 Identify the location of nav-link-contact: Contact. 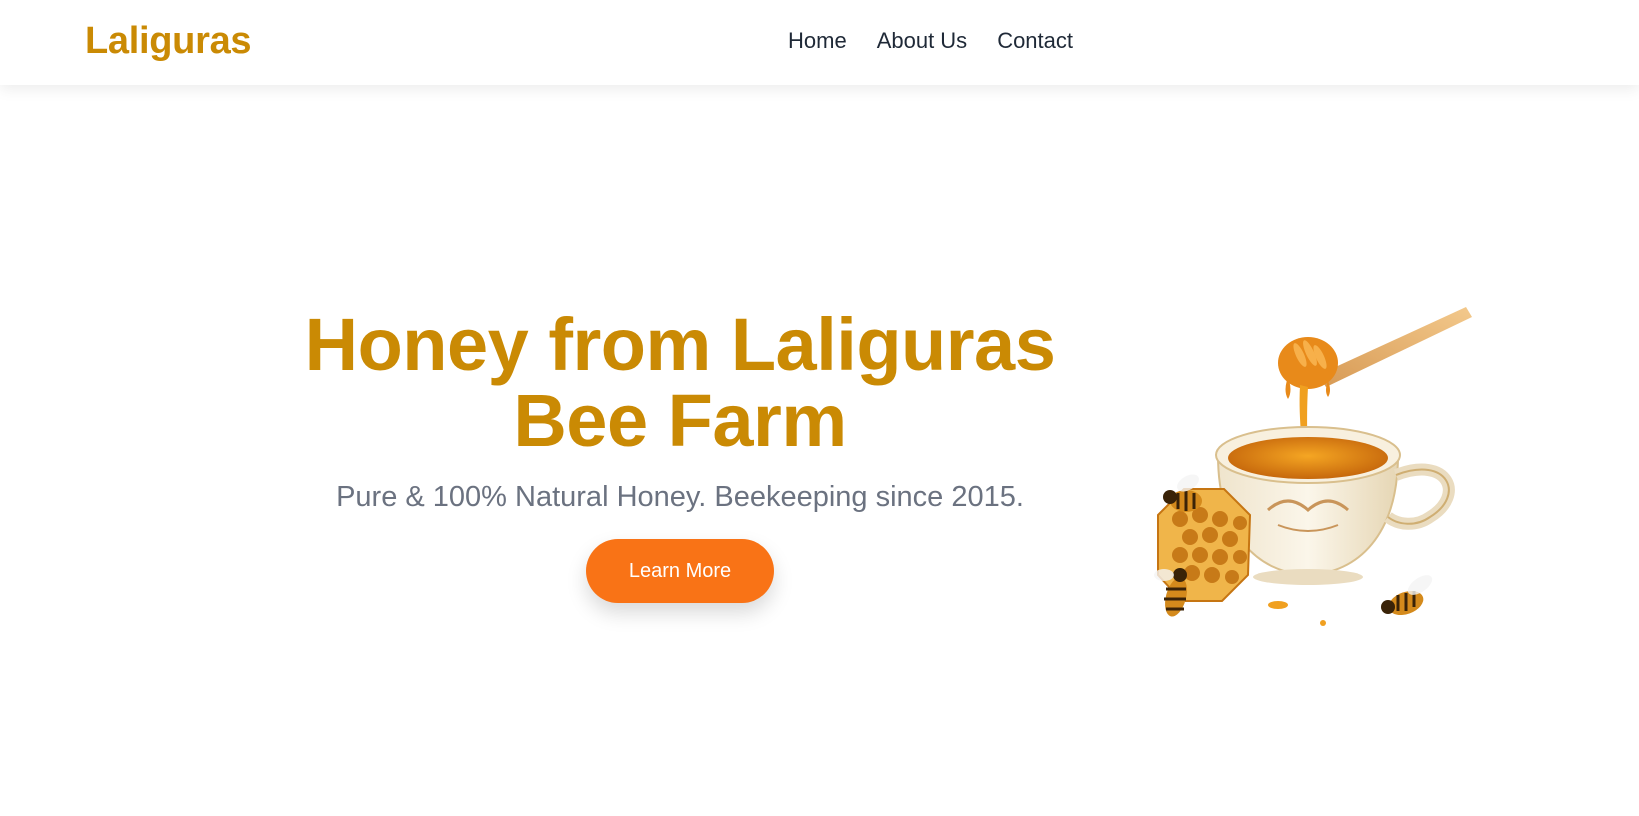
(1035, 41).